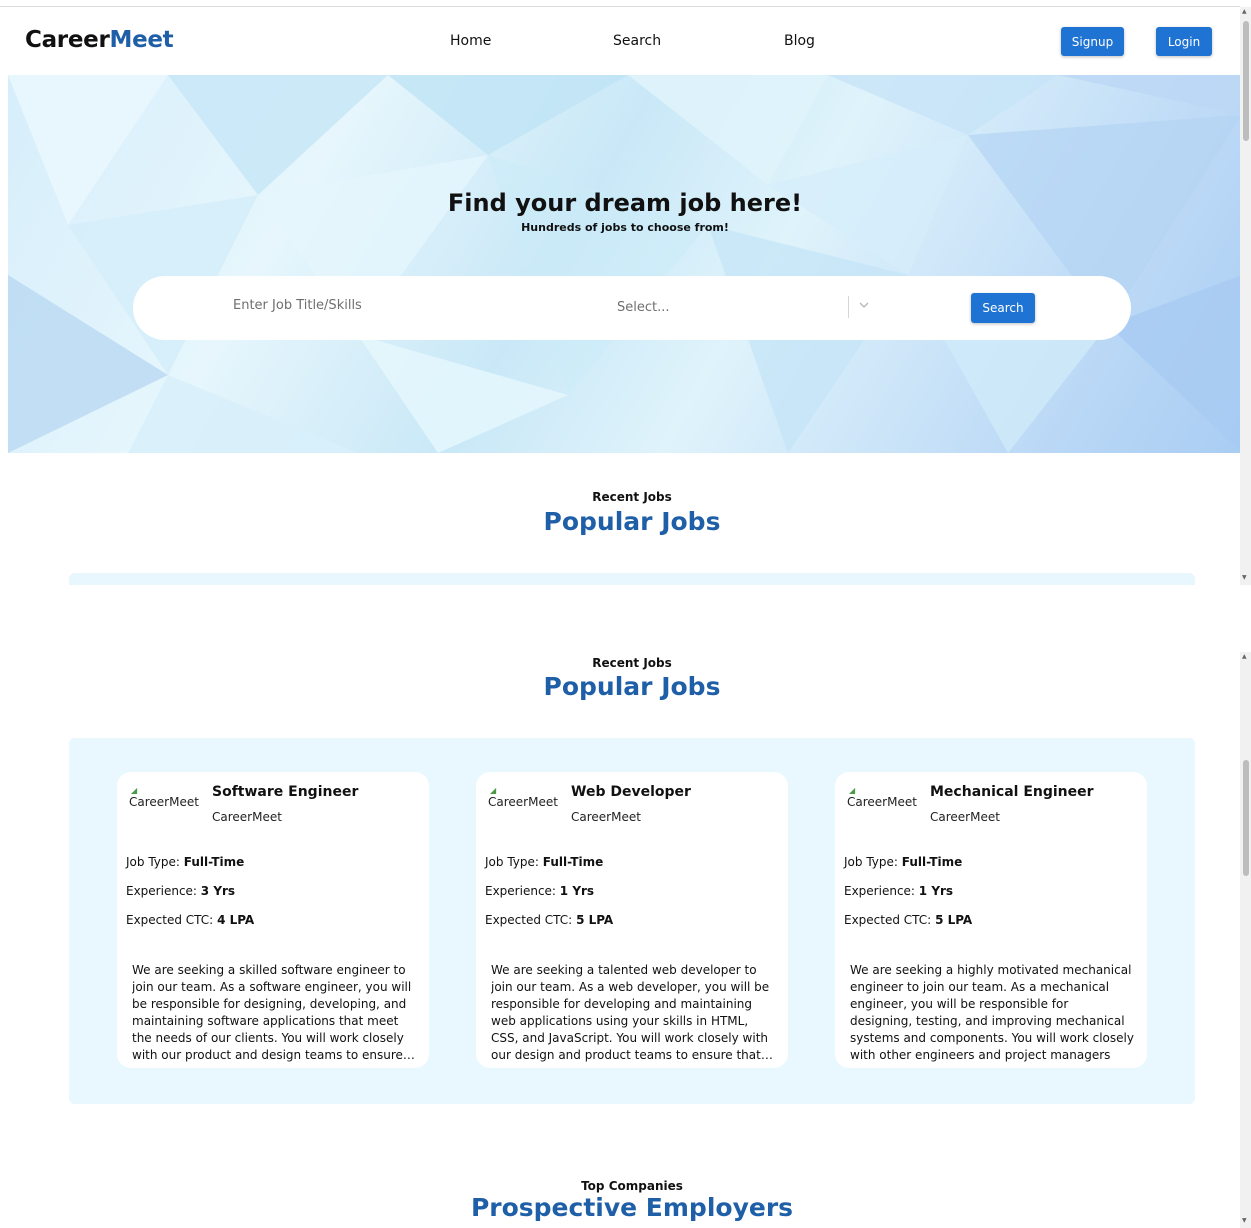 This screenshot has width=1251, height=1228. Describe the element at coordinates (848, 307) in the screenshot. I see `select-divider` at that location.